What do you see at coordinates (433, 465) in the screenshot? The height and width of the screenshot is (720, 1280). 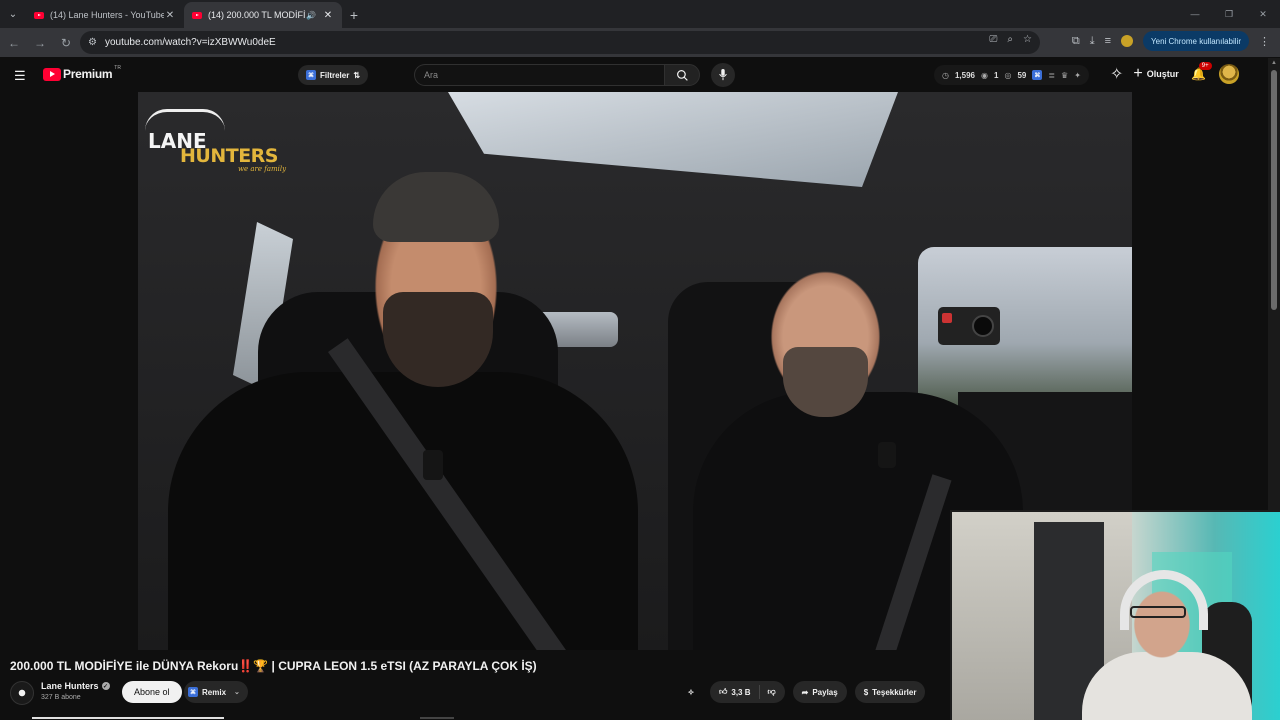 I see `lapel-mic-left` at bounding box center [433, 465].